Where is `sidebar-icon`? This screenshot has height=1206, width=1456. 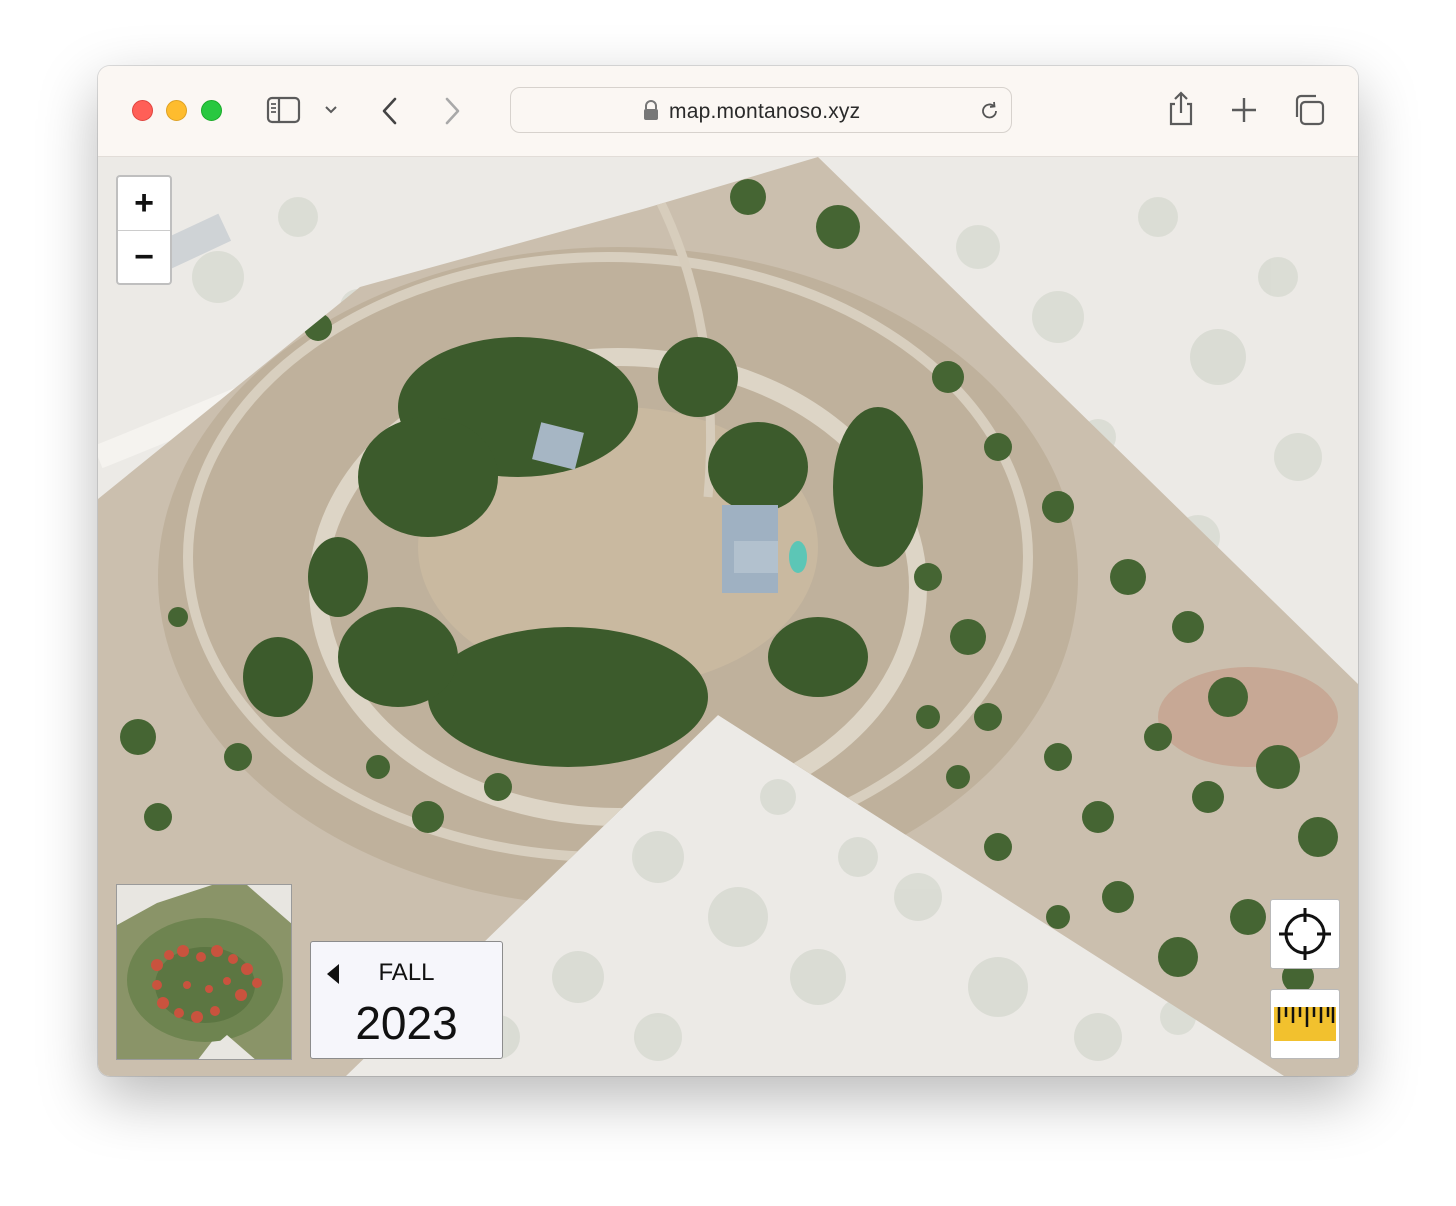
sidebar-icon is located at coordinates (284, 110).